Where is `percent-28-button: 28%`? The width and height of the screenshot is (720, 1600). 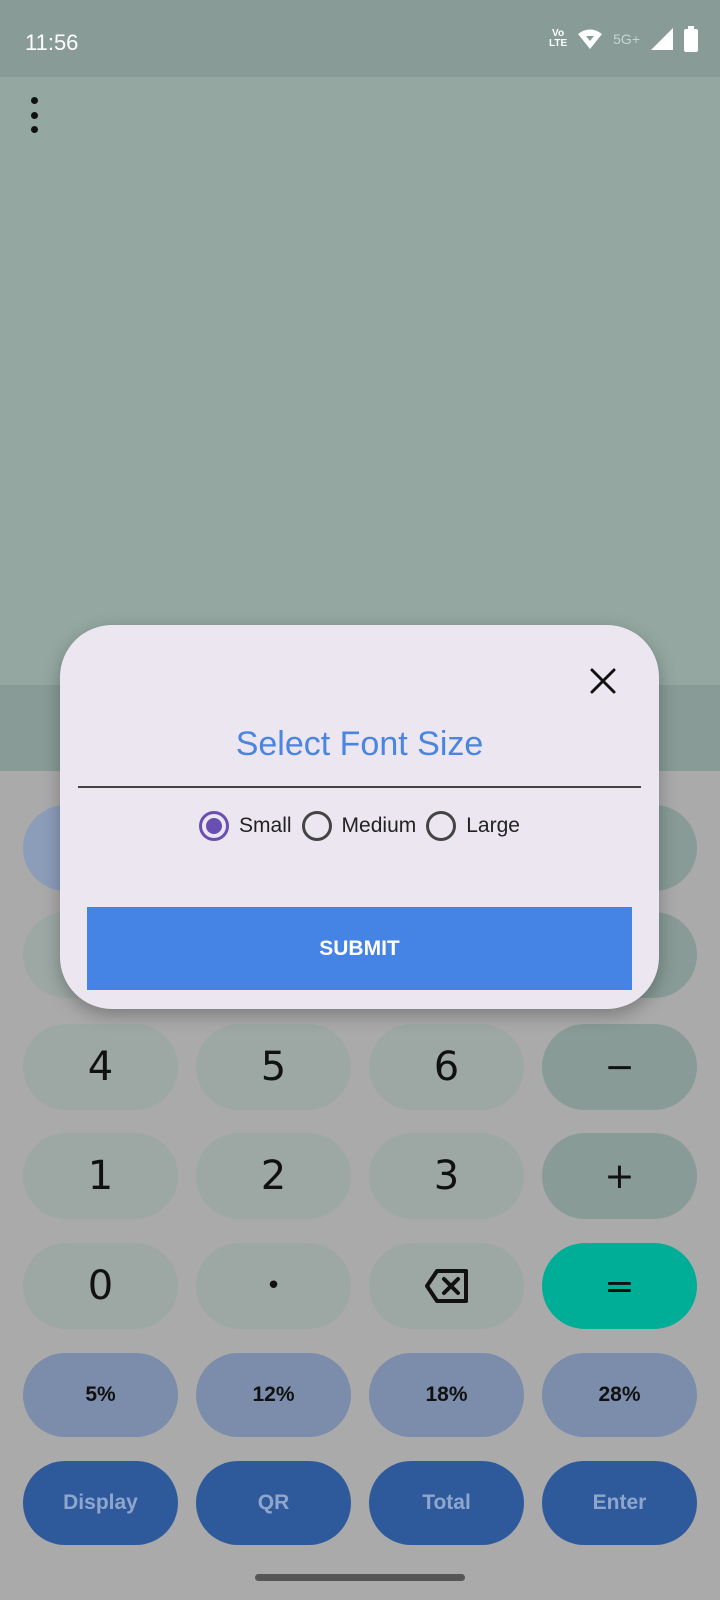 percent-28-button: 28% is located at coordinates (619, 1395).